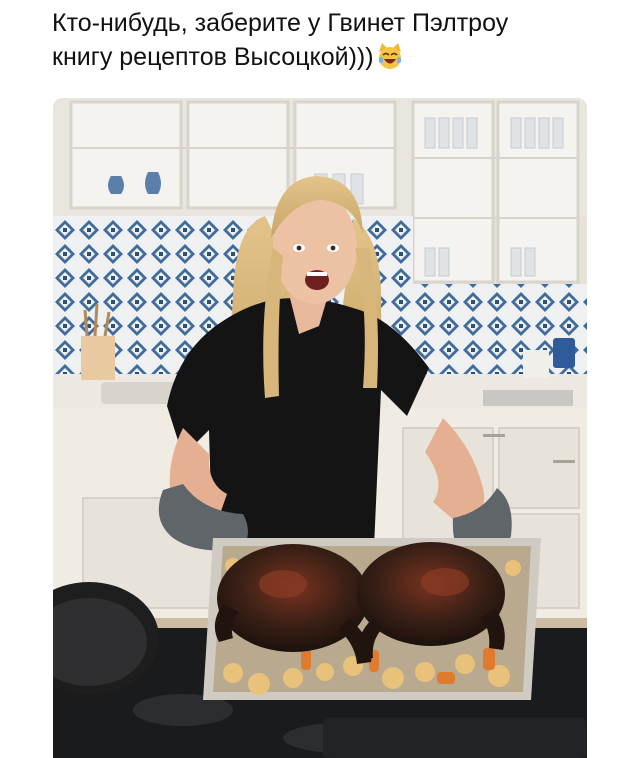  What do you see at coordinates (280, 23) in the screenshot?
I see `caption-line-1: Кто-нибудь, заберите у Гвинет Пэлтроу` at bounding box center [280, 23].